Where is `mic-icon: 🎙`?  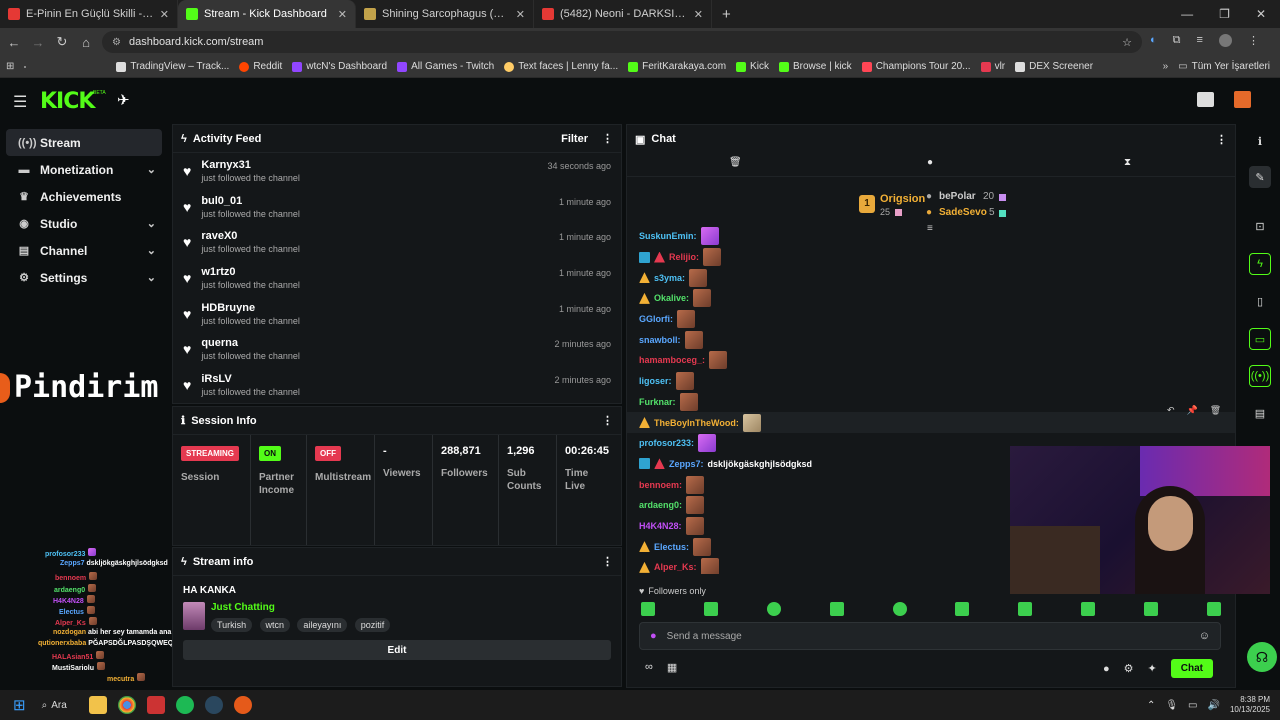 mic-icon: 🎙 is located at coordinates (1171, 705).